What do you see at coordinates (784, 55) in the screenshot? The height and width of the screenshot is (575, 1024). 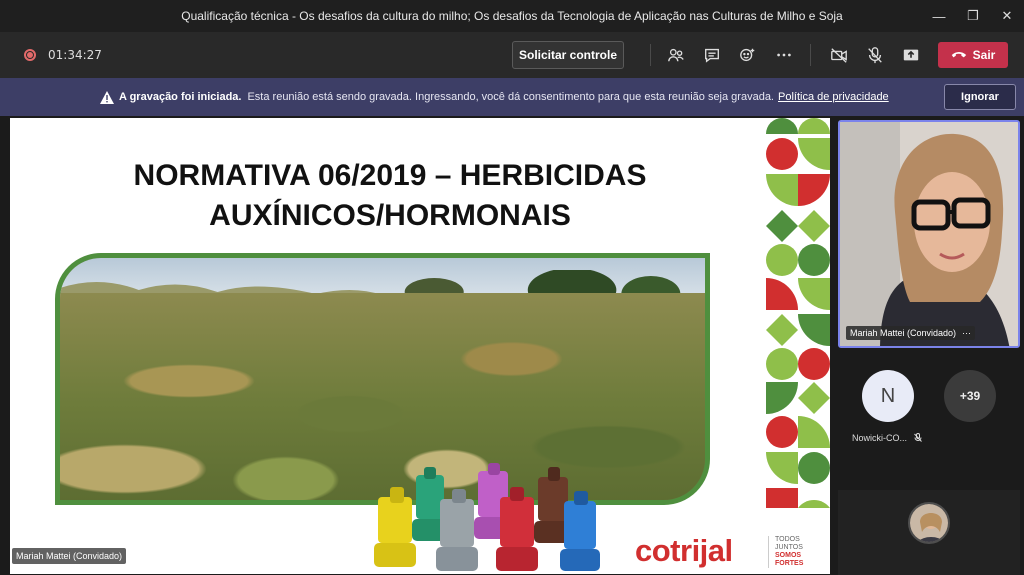 I see `more-icon` at bounding box center [784, 55].